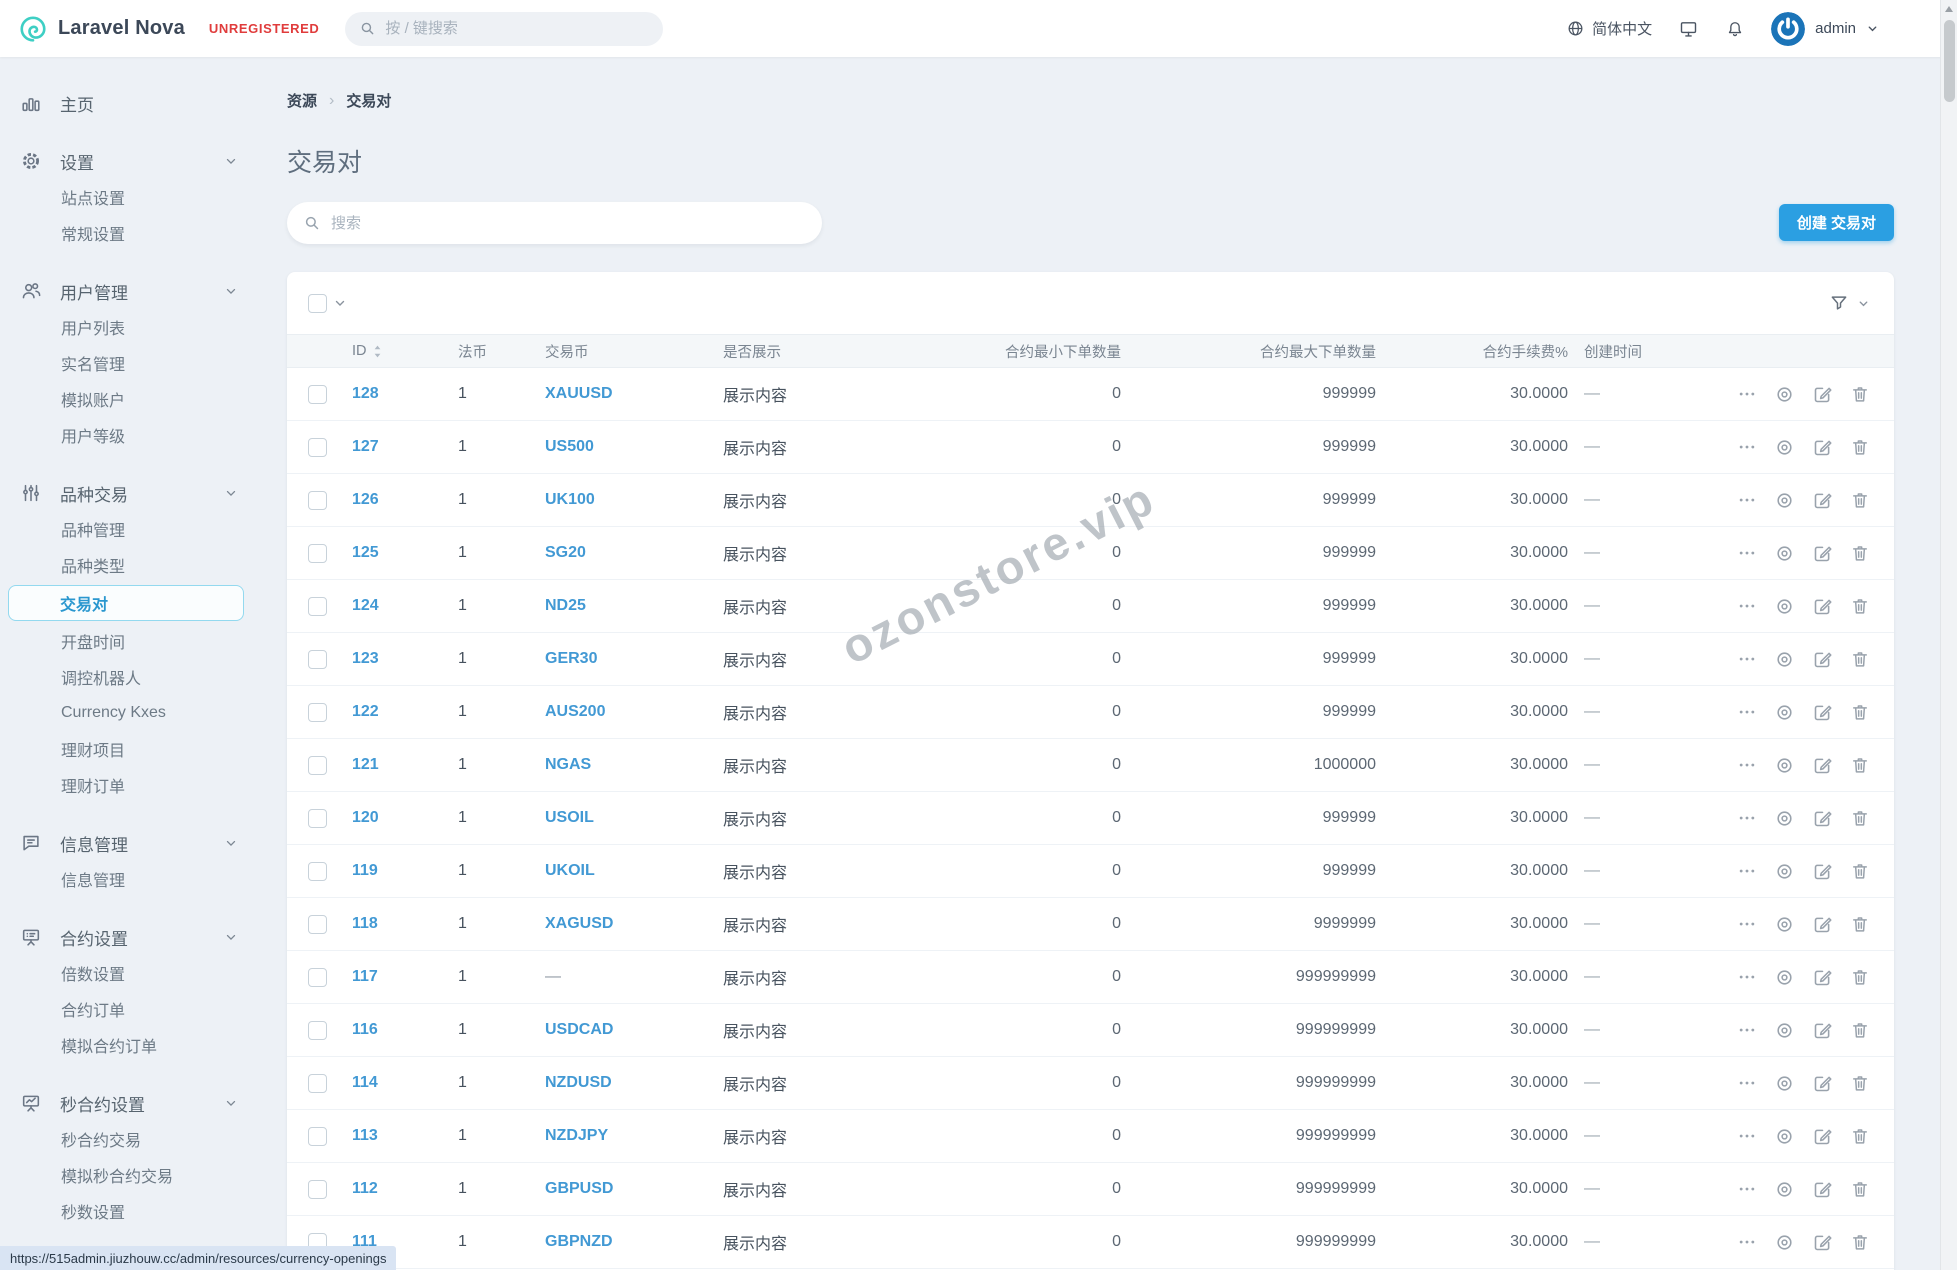 This screenshot has height=1270, width=1957. What do you see at coordinates (553, 977) in the screenshot?
I see `row-coin-link: —` at bounding box center [553, 977].